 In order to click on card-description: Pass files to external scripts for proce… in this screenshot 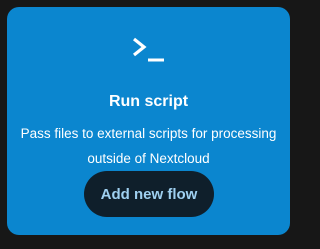, I will do `click(148, 146)`.